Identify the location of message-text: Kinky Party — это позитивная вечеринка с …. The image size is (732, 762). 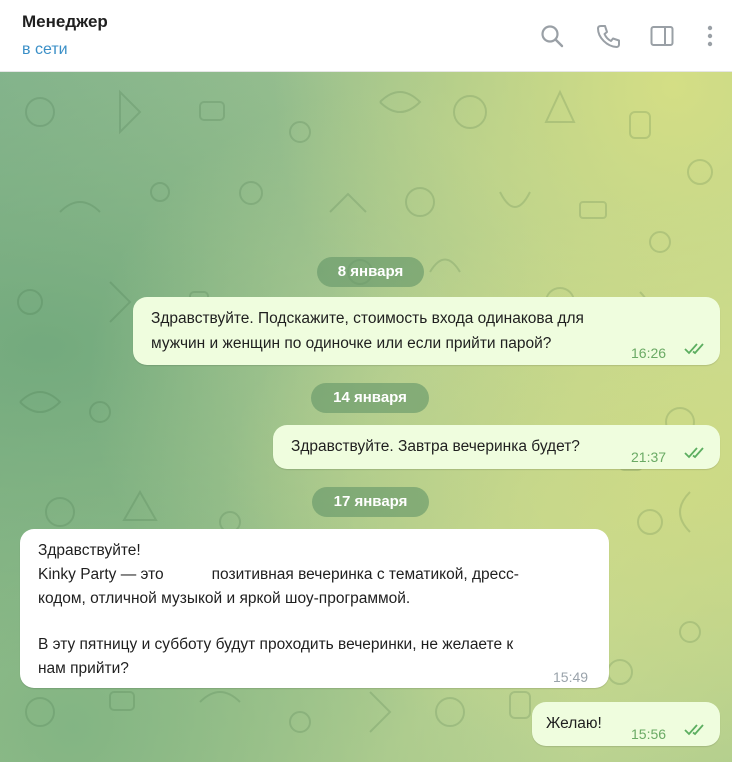
(278, 574).